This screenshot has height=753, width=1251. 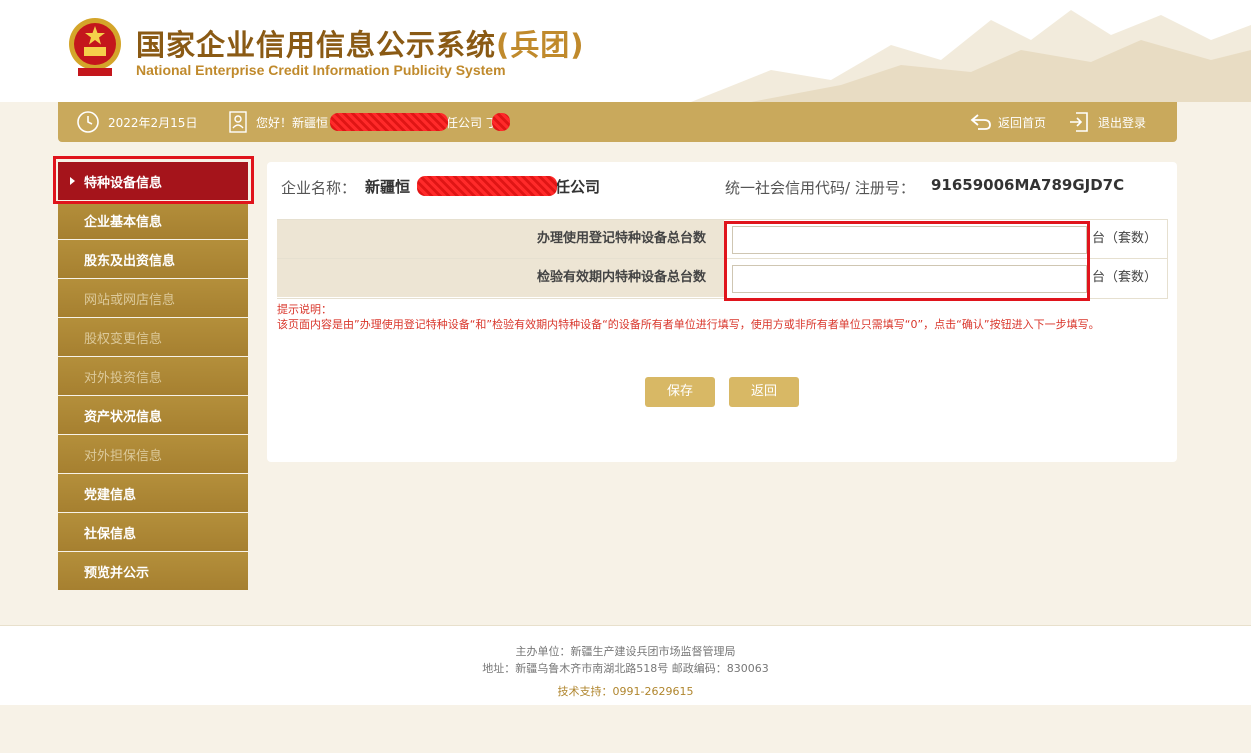 I want to click on inspected-count-unit: 台（套数）, so click(x=1125, y=277).